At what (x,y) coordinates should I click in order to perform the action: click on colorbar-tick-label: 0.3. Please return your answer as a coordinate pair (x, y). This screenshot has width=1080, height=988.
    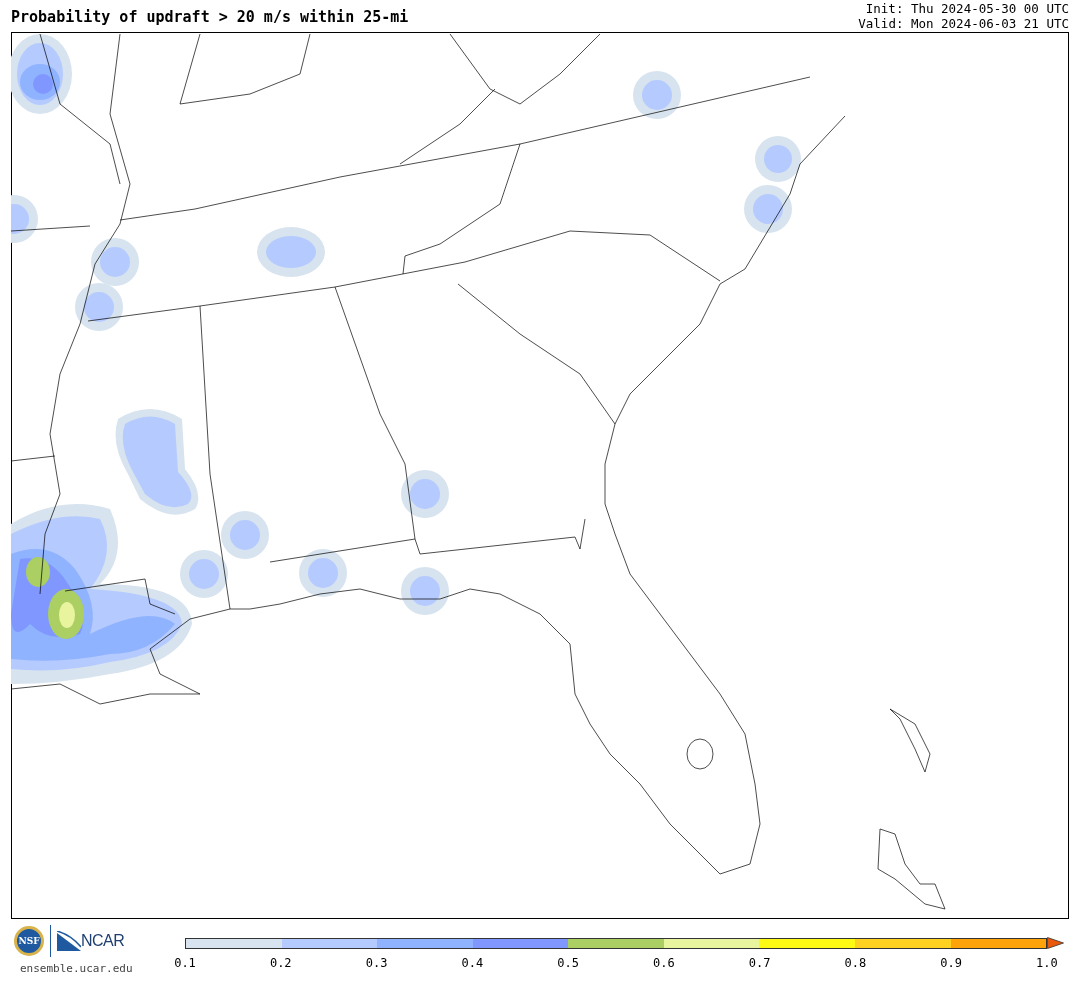
    Looking at the image, I should click on (376, 963).